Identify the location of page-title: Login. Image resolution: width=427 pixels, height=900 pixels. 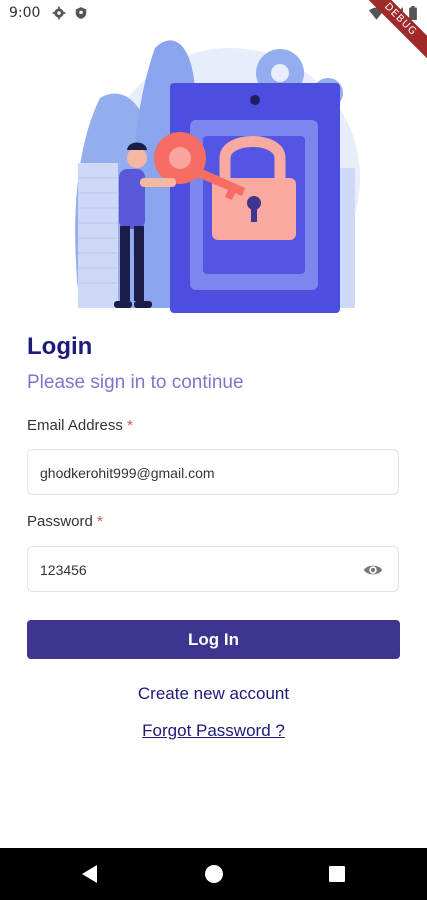
(60, 346).